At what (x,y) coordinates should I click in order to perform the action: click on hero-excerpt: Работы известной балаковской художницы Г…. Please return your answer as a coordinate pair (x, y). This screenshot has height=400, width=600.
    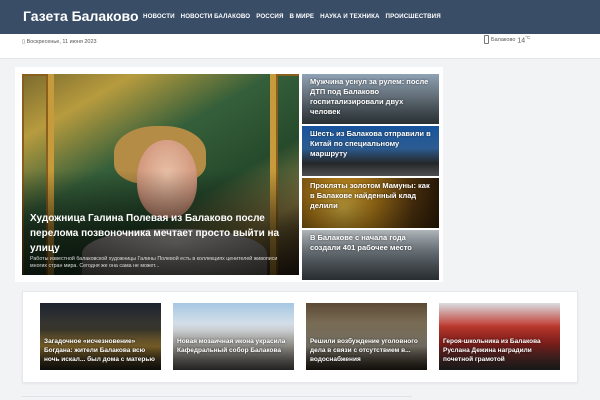
    Looking at the image, I should click on (154, 262).